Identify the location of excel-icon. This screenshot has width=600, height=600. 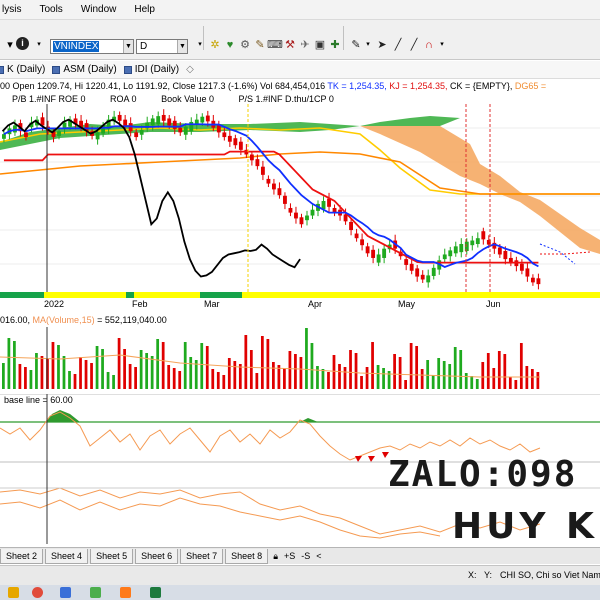
(155, 592).